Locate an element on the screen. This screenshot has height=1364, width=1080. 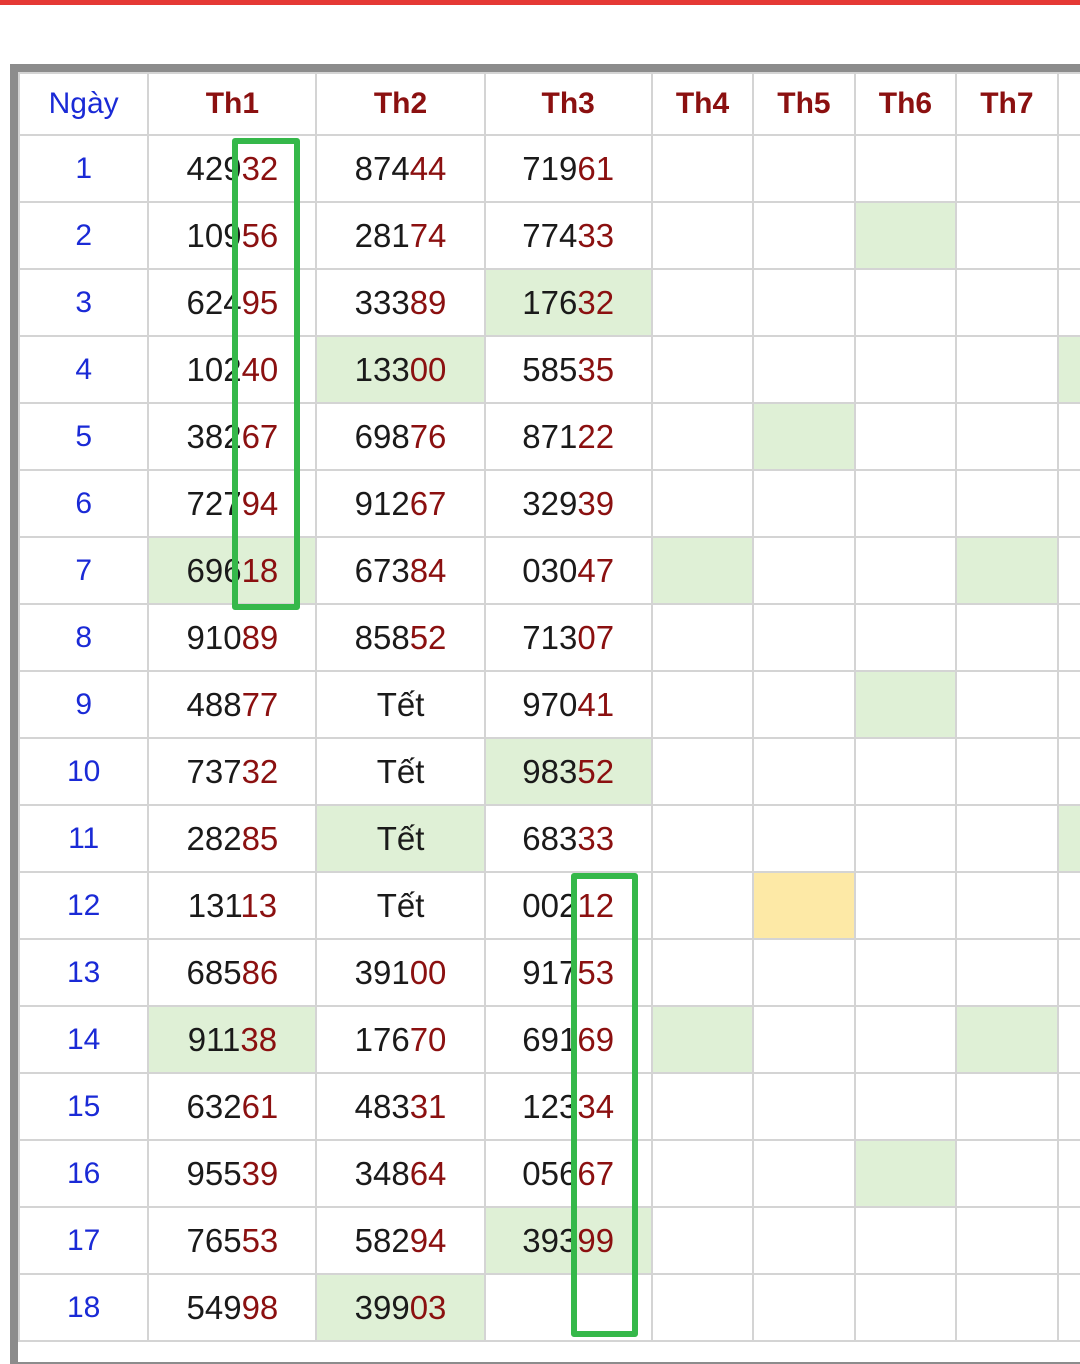
day-number: 17 is located at coordinates (83, 1240).